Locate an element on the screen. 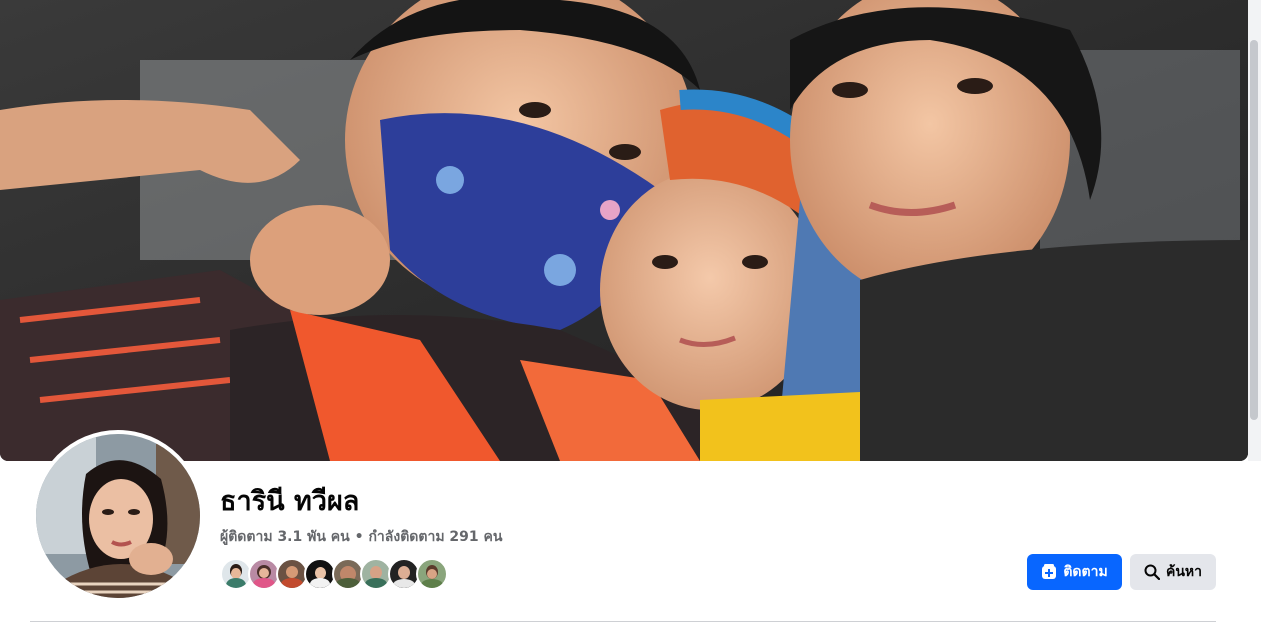  followers-count-link: ผู้ติดตาม 3.1 พัน คน is located at coordinates (285, 537).